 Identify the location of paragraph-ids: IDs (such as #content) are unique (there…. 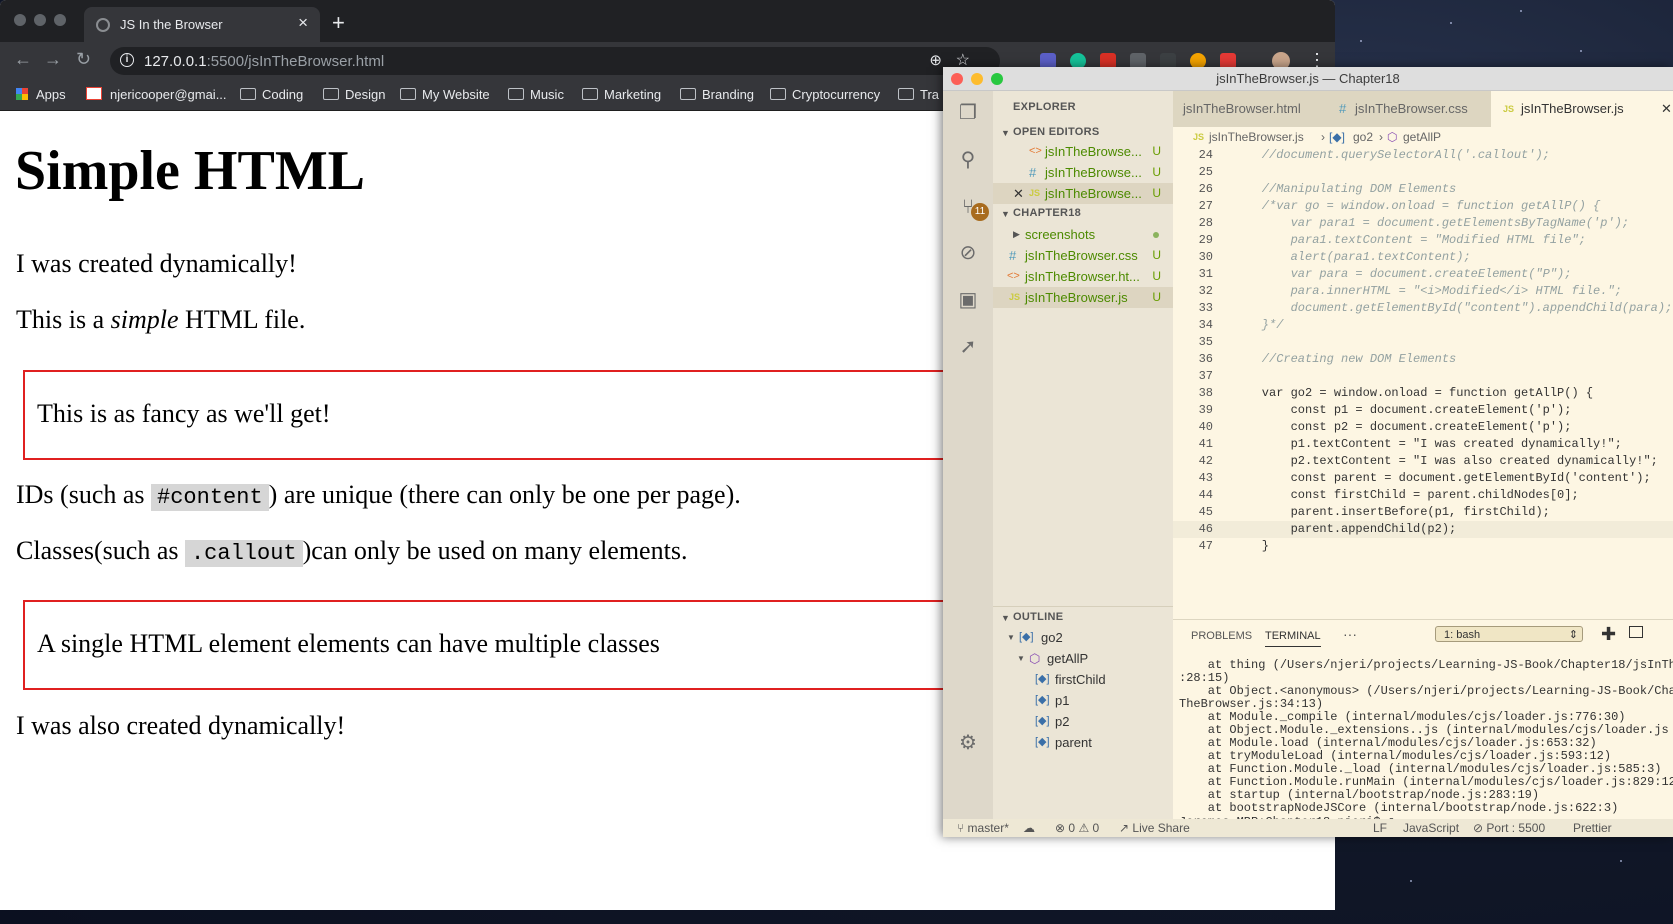
(378, 495).